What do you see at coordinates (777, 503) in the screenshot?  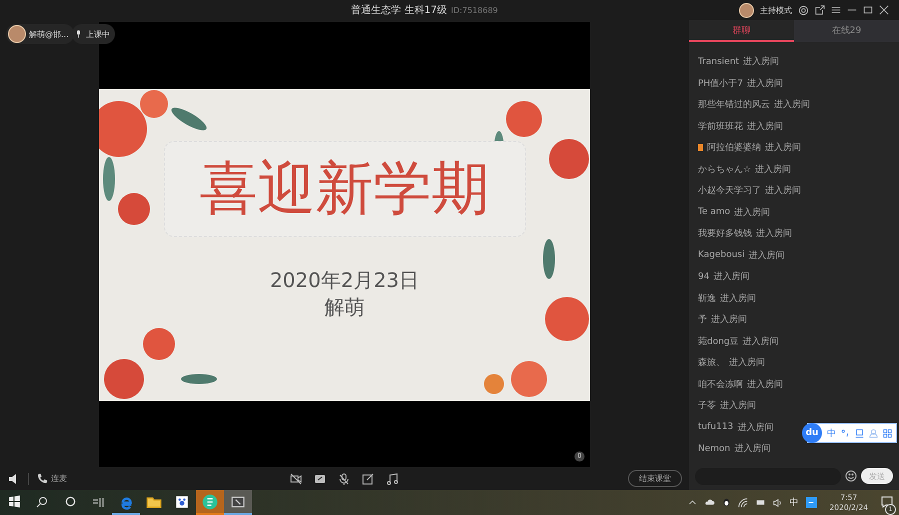 I see `volume-icon` at bounding box center [777, 503].